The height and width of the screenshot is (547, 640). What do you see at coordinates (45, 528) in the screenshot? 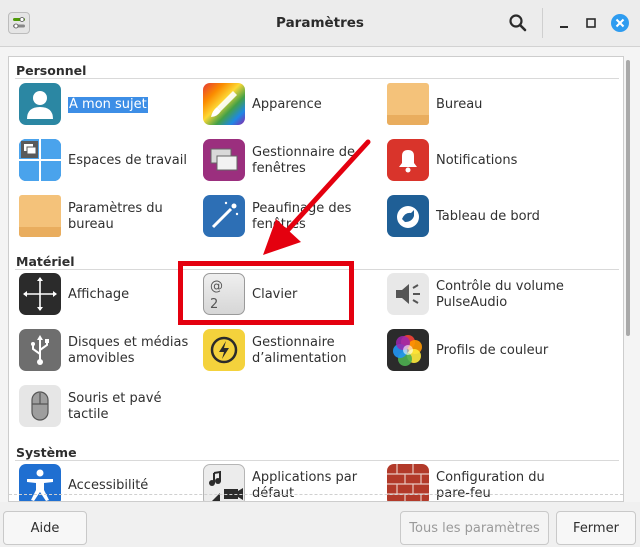
I see `help-button: Aide` at bounding box center [45, 528].